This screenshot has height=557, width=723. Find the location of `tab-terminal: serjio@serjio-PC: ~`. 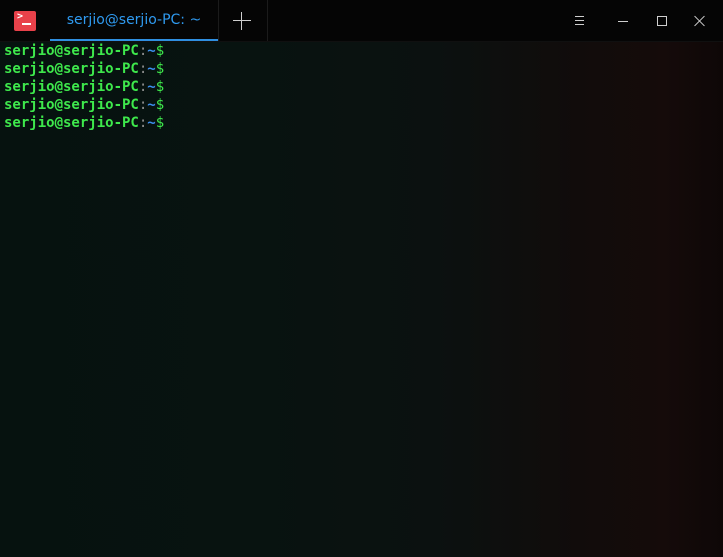

tab-terminal: serjio@serjio-PC: ~ is located at coordinates (134, 20).